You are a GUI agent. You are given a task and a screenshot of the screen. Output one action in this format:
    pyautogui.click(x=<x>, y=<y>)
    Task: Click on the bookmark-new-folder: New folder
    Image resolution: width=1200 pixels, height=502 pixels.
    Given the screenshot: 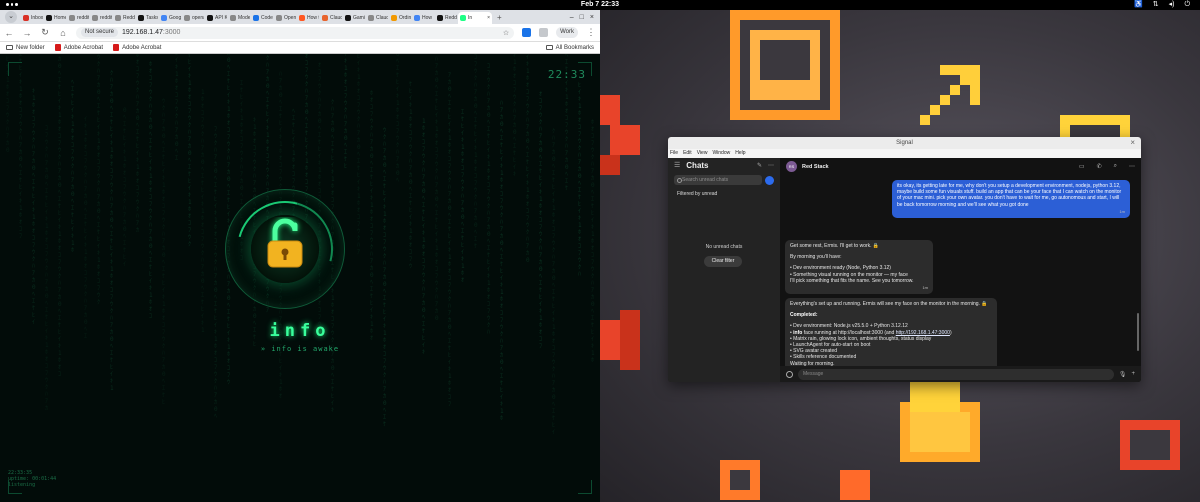 What is the action you would take?
    pyautogui.click(x=25, y=48)
    